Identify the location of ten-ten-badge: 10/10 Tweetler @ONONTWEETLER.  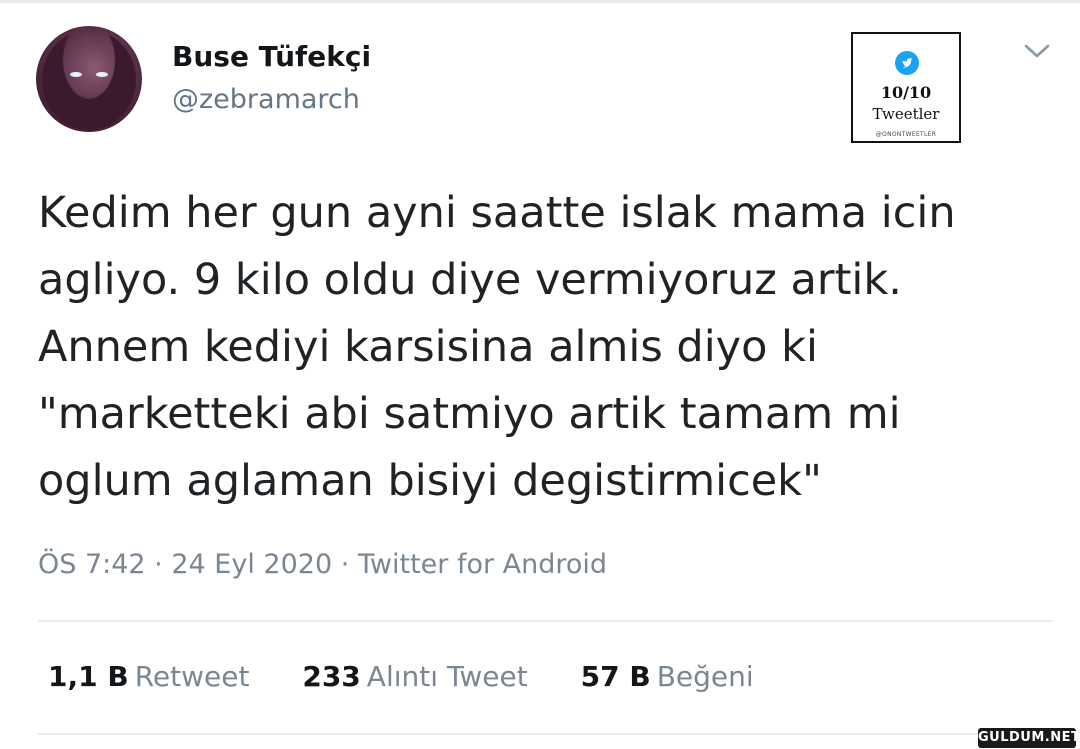
(906, 87).